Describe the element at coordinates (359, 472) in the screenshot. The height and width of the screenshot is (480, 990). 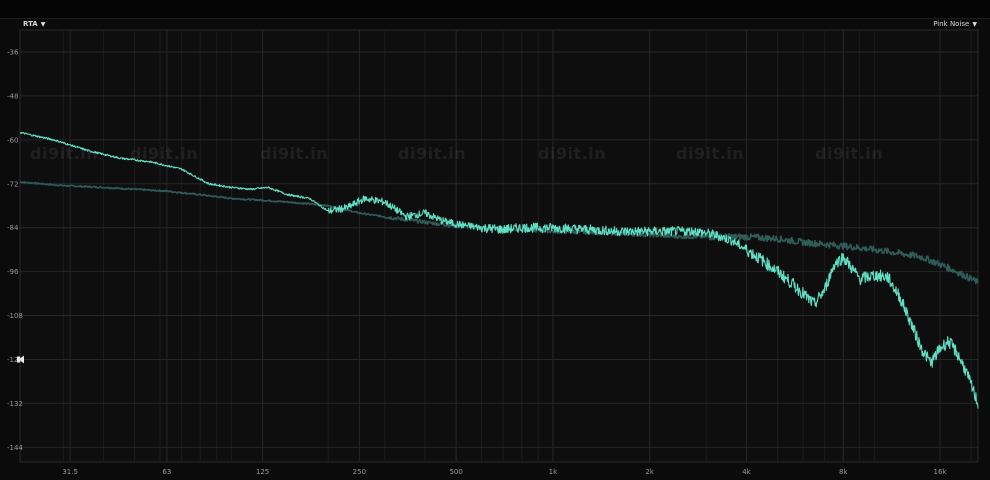
I see `x-tick-label: 250` at that location.